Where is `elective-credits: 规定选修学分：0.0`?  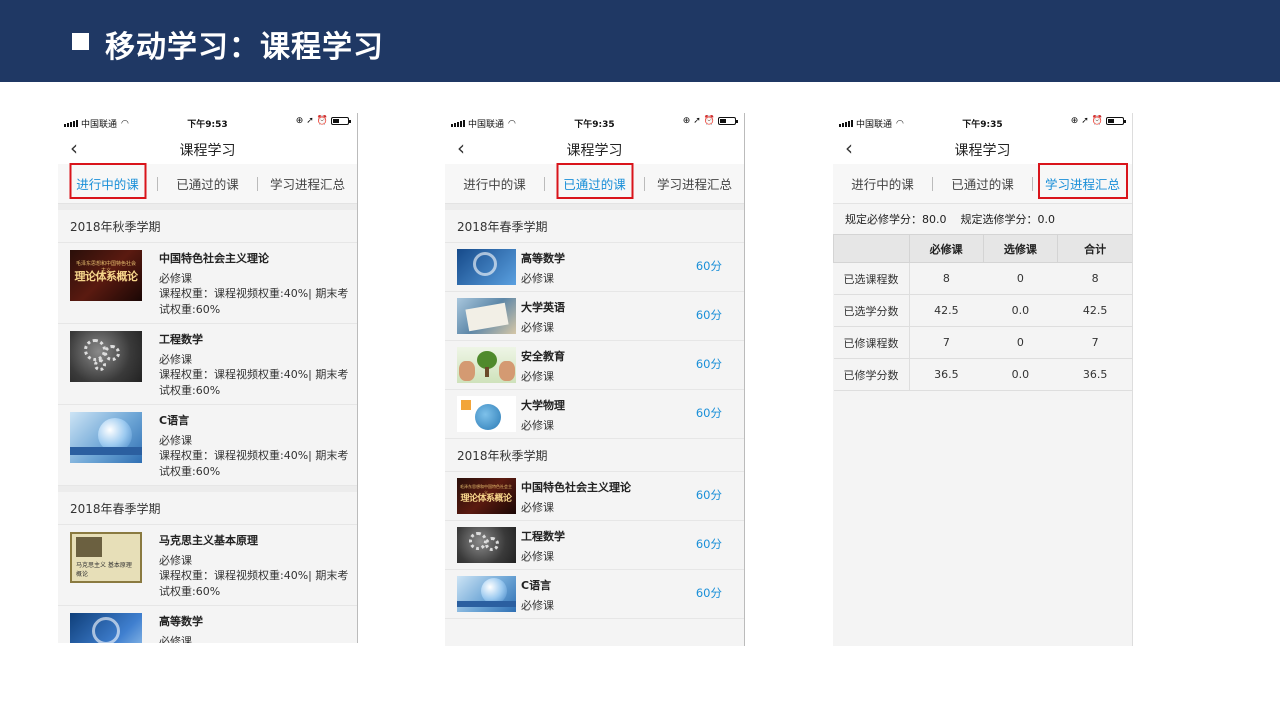 elective-credits: 规定选修学分：0.0 is located at coordinates (1008, 219).